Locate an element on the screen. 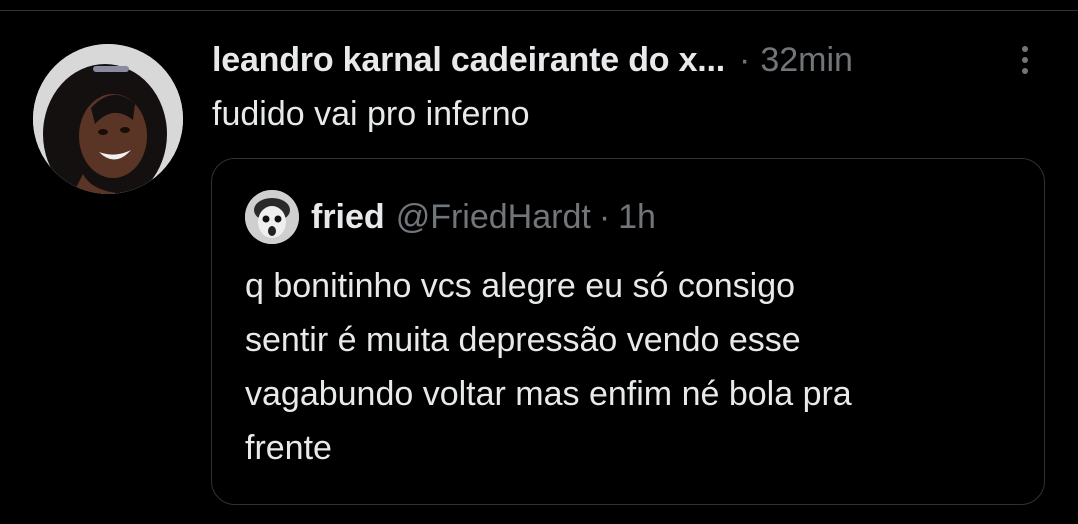 Image resolution: width=1078 pixels, height=524 pixels. quoted-tweet-header: fried @FriedHardt · 1h is located at coordinates (450, 217).